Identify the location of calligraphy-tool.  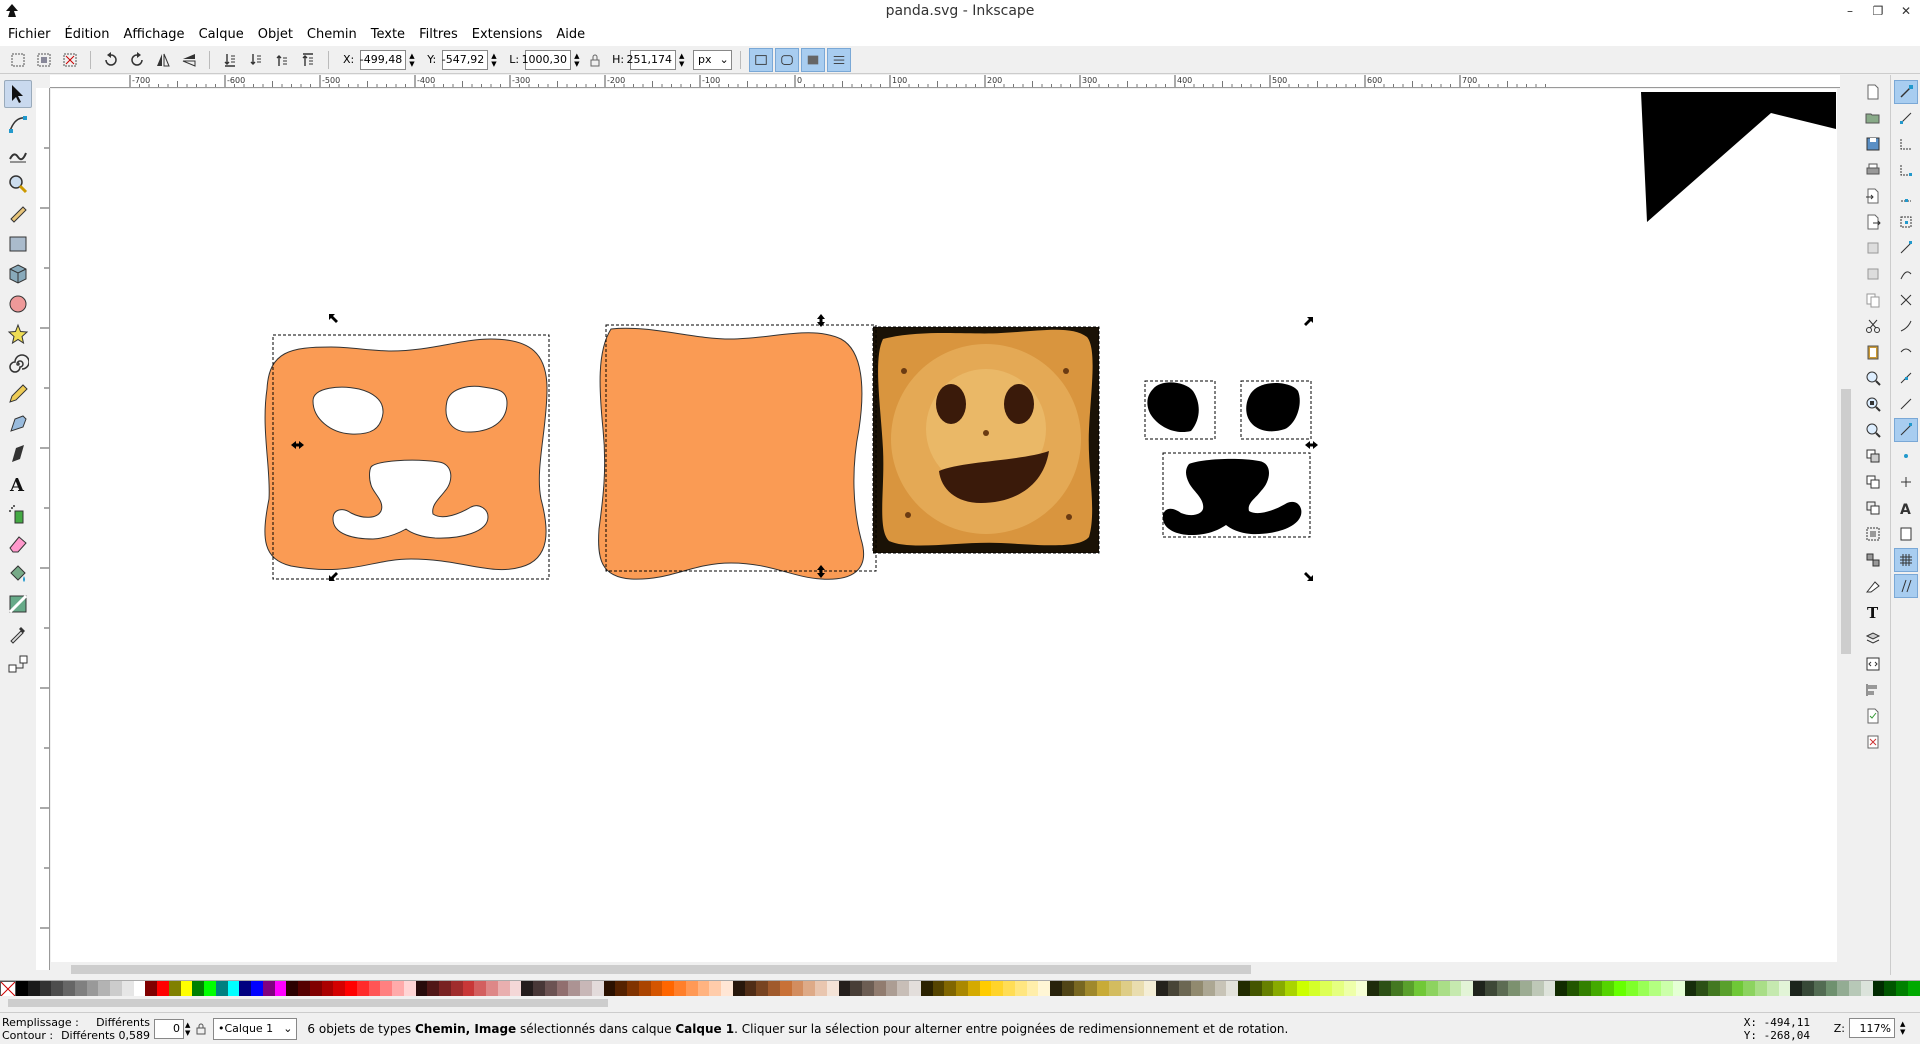
(18, 454).